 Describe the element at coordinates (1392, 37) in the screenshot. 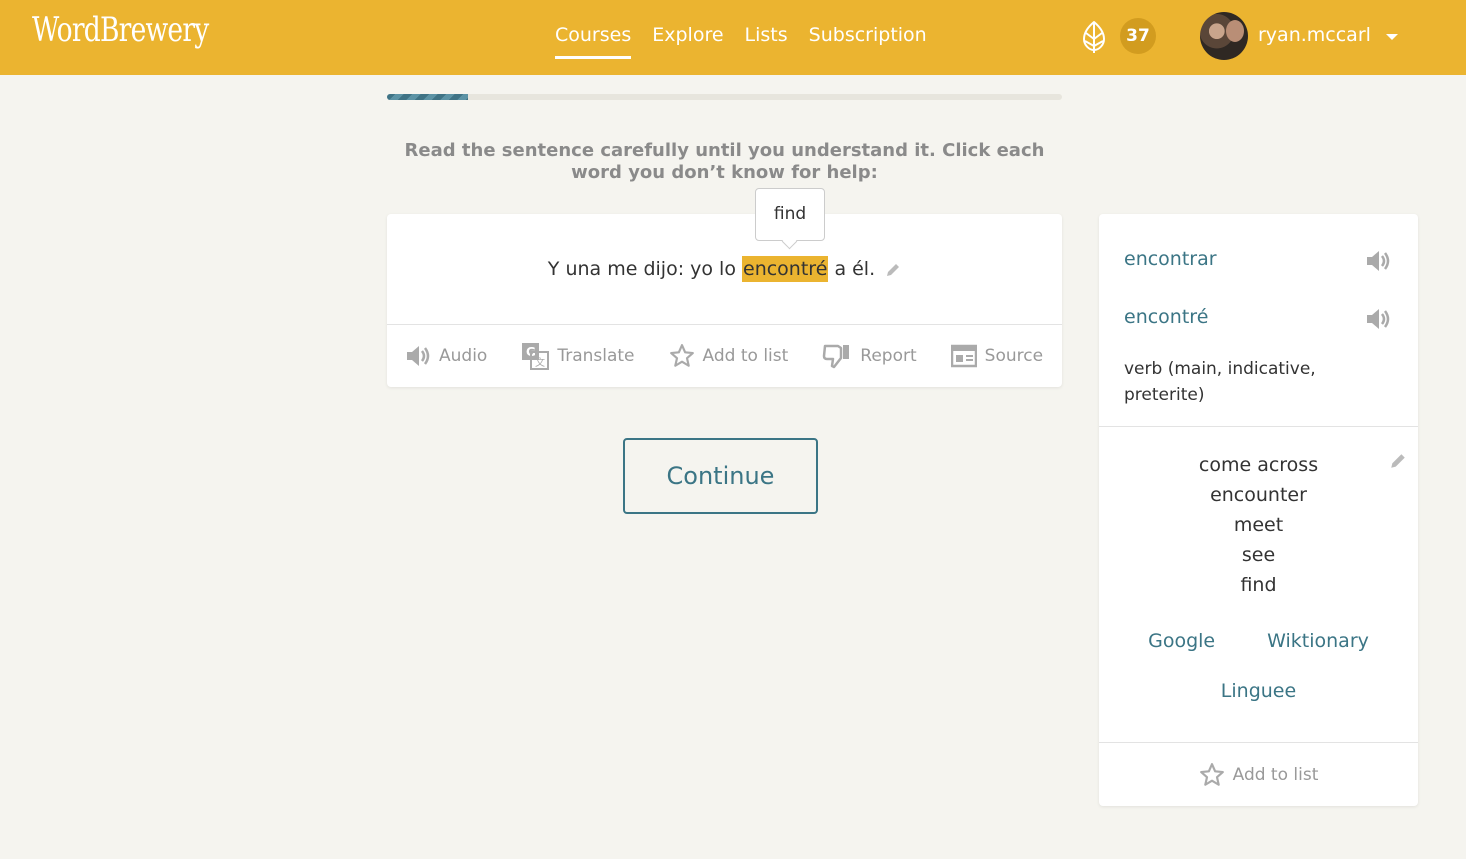

I see `chevron-down-icon` at that location.